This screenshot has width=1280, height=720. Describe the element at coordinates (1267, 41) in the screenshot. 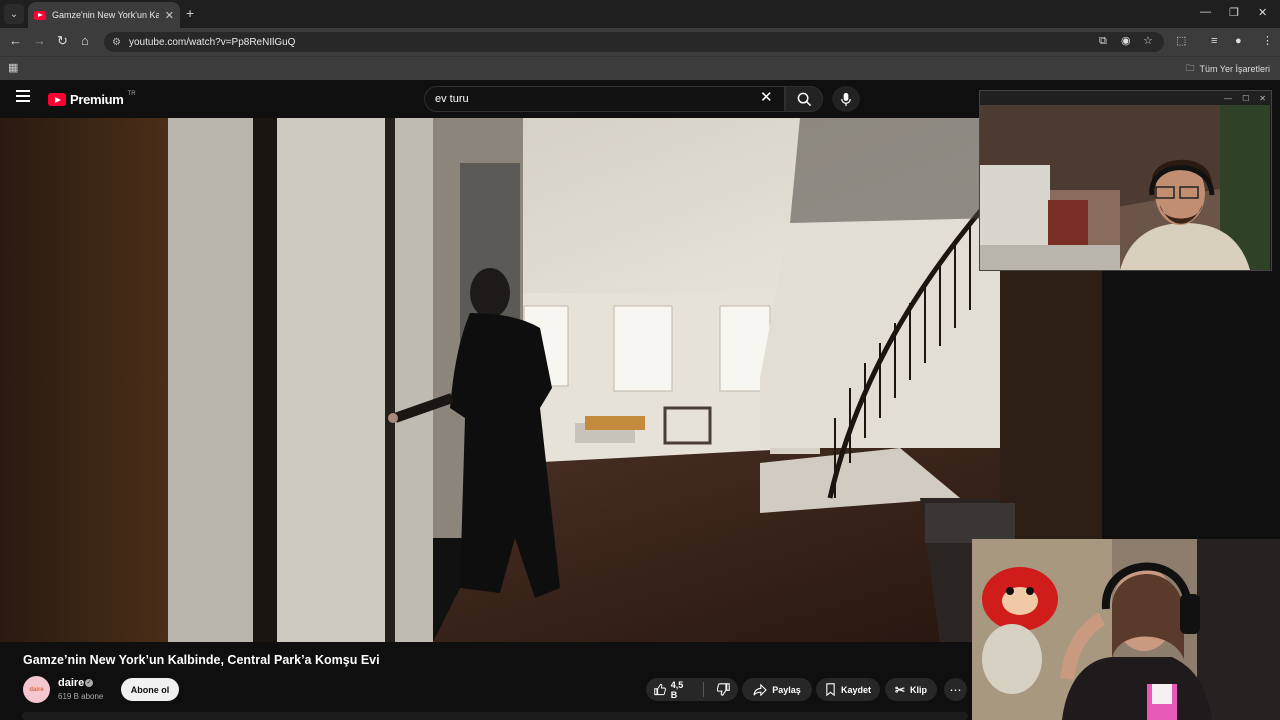

I see `menu-dots-icon: ⋮` at that location.